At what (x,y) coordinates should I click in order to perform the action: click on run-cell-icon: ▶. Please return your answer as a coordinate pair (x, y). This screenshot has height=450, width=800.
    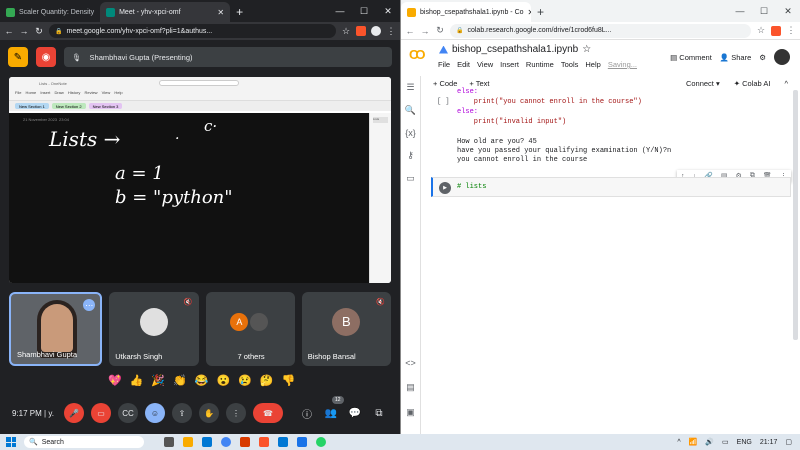
    Looking at the image, I should click on (445, 188).